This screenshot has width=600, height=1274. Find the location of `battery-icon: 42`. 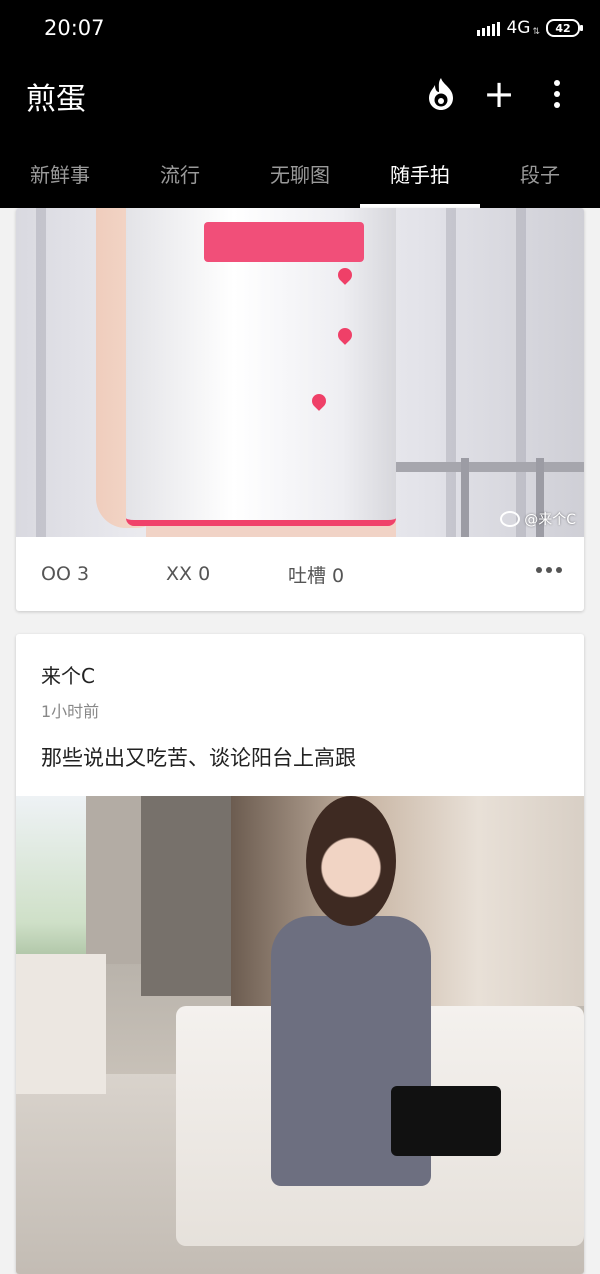

battery-icon: 42 is located at coordinates (564, 28).